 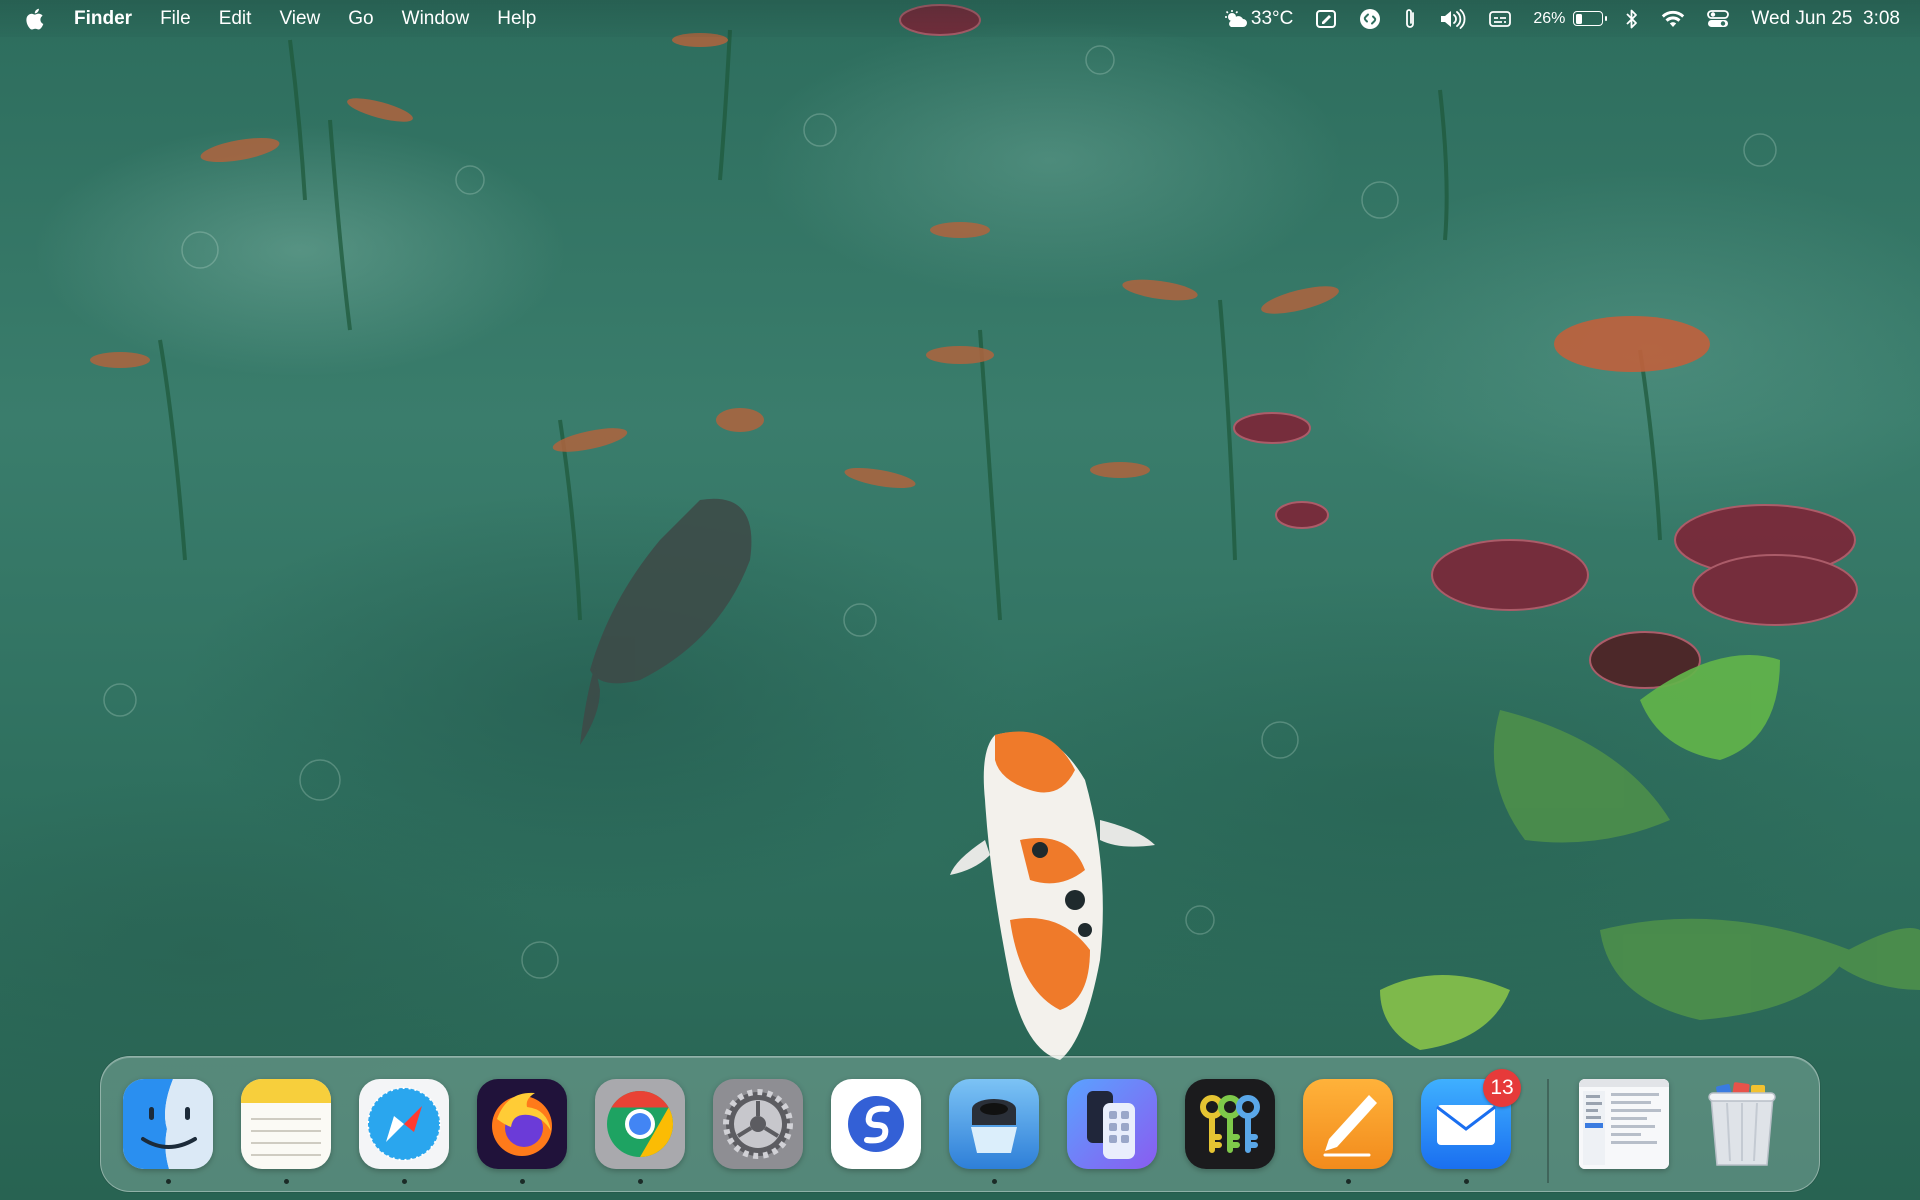 I want to click on iphone-mirroring-icon, so click(x=1112, y=1124).